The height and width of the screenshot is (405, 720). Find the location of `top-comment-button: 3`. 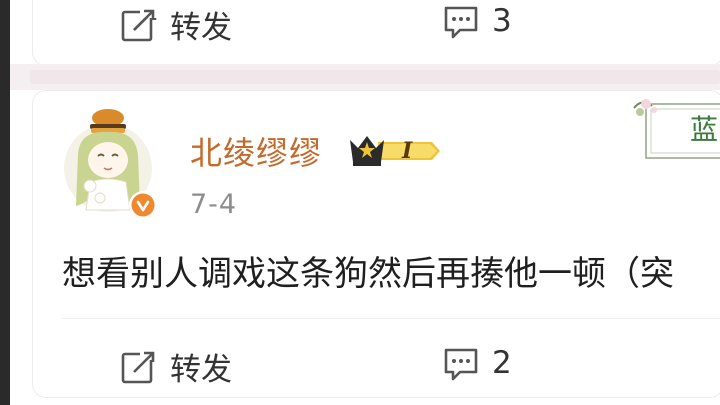

top-comment-button: 3 is located at coordinates (477, 21).